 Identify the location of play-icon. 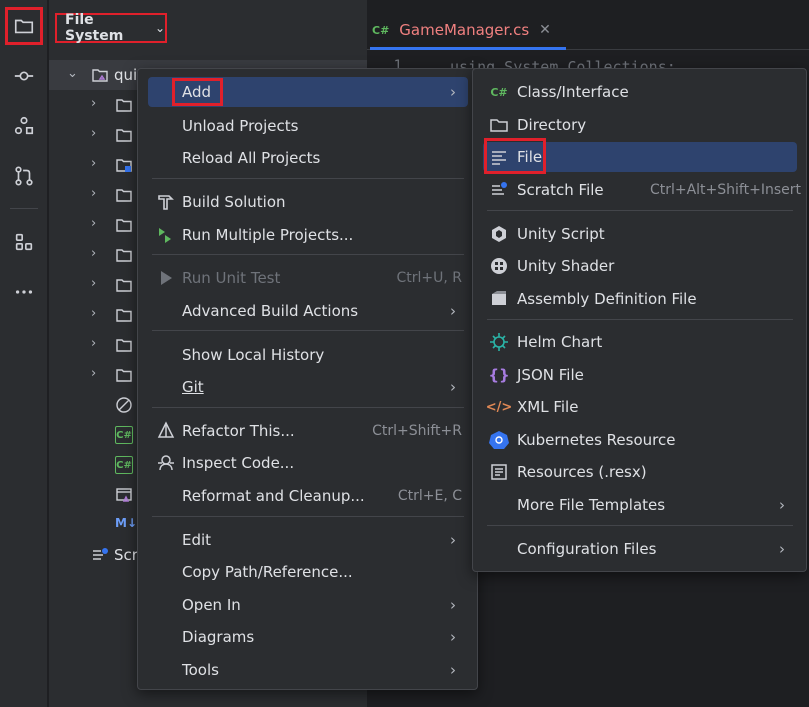
(166, 278).